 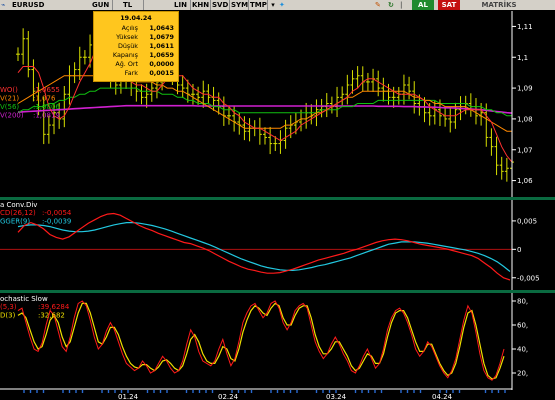 I want to click on price-legend-name-1: V(21), so click(x=9, y=99).